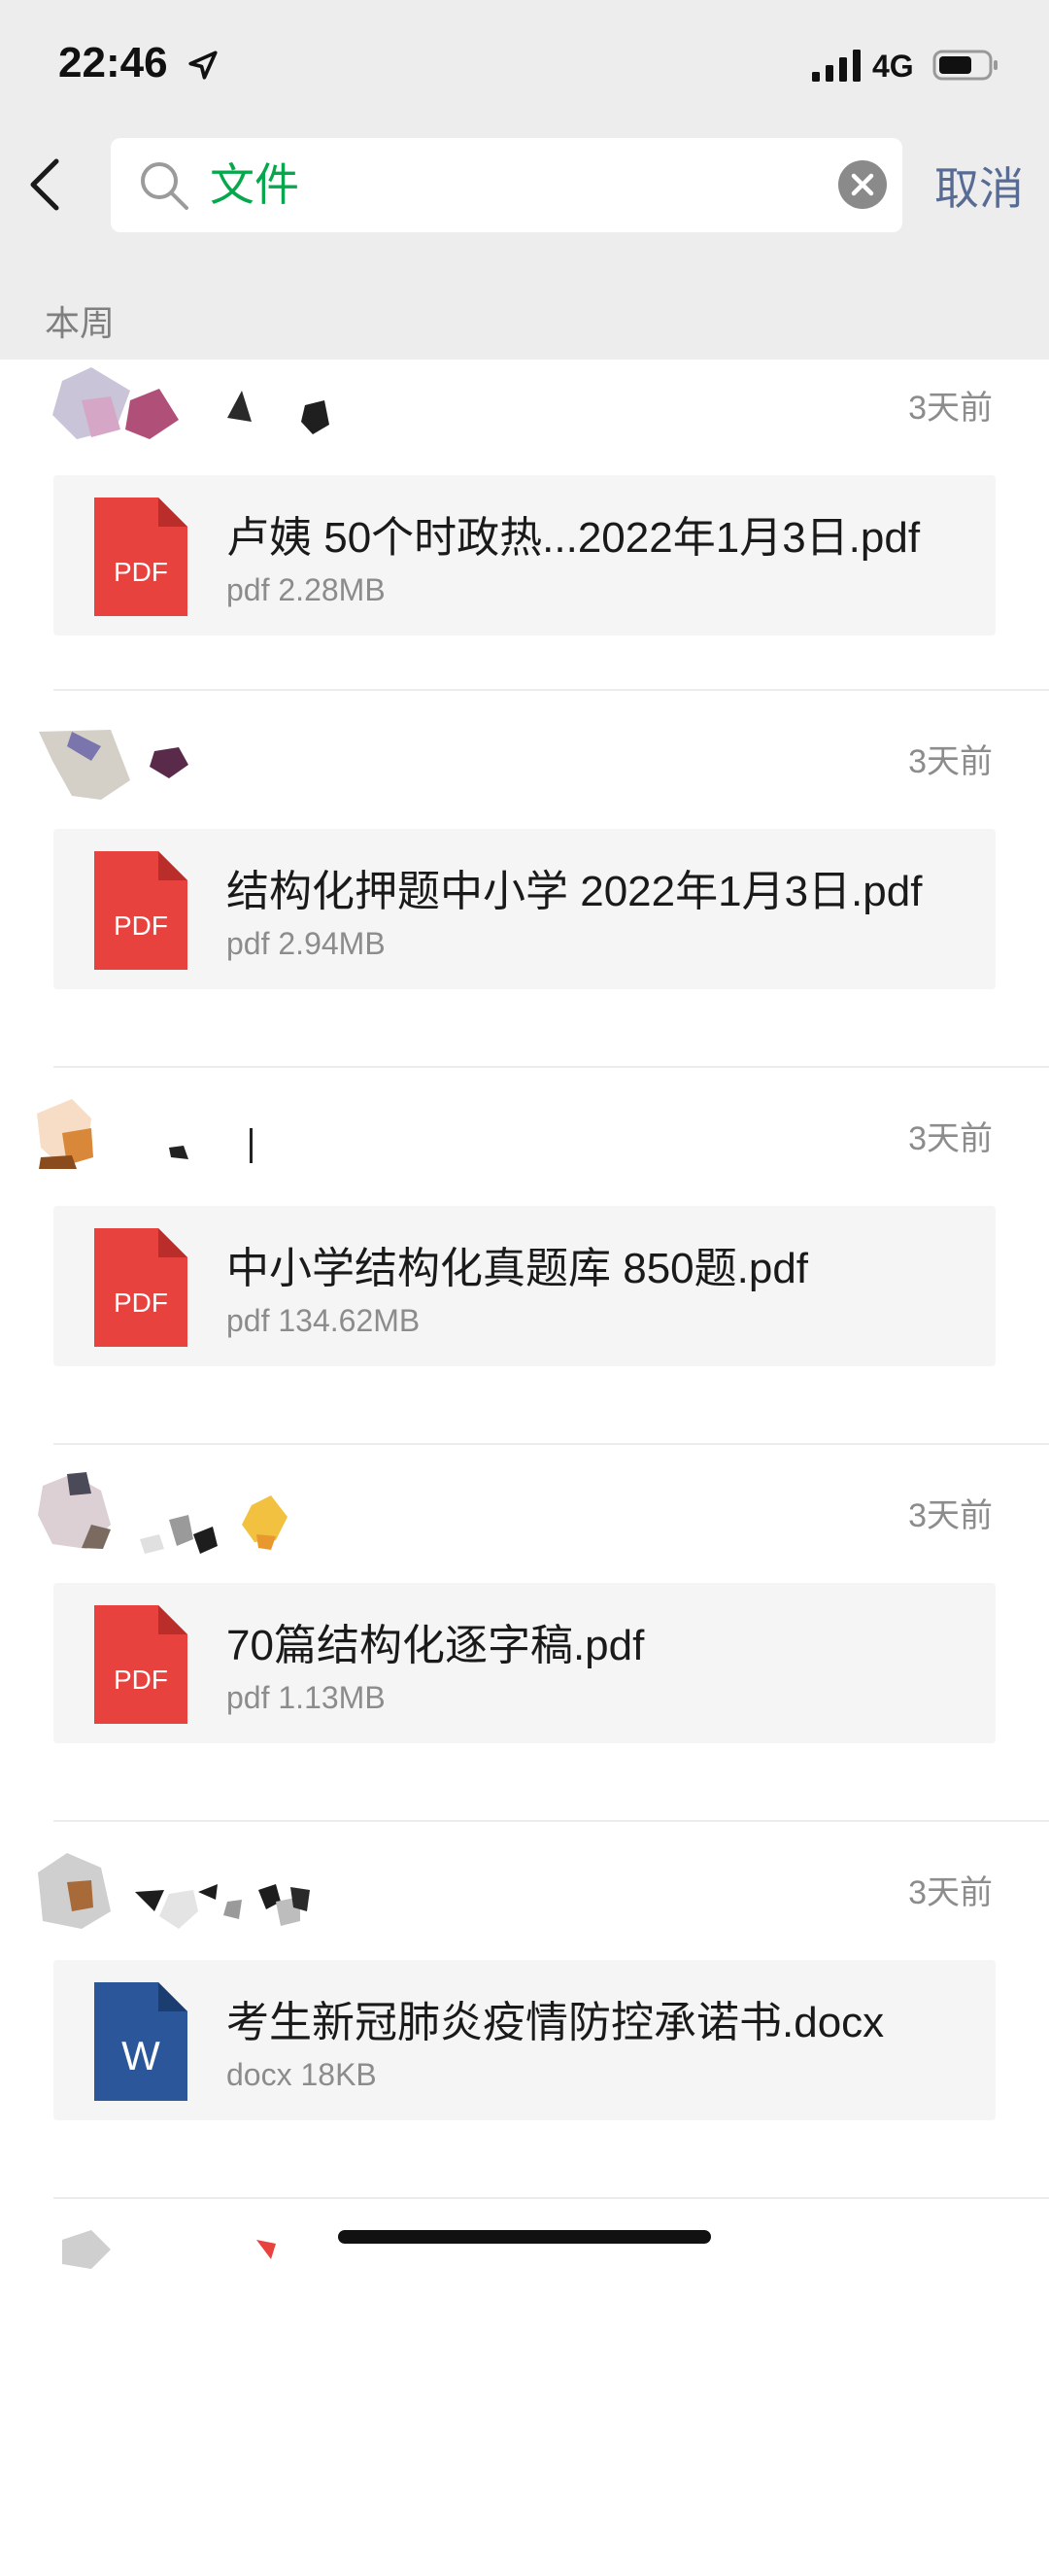 The width and height of the screenshot is (1049, 2576). I want to click on back-chevron-icon, so click(45, 184).